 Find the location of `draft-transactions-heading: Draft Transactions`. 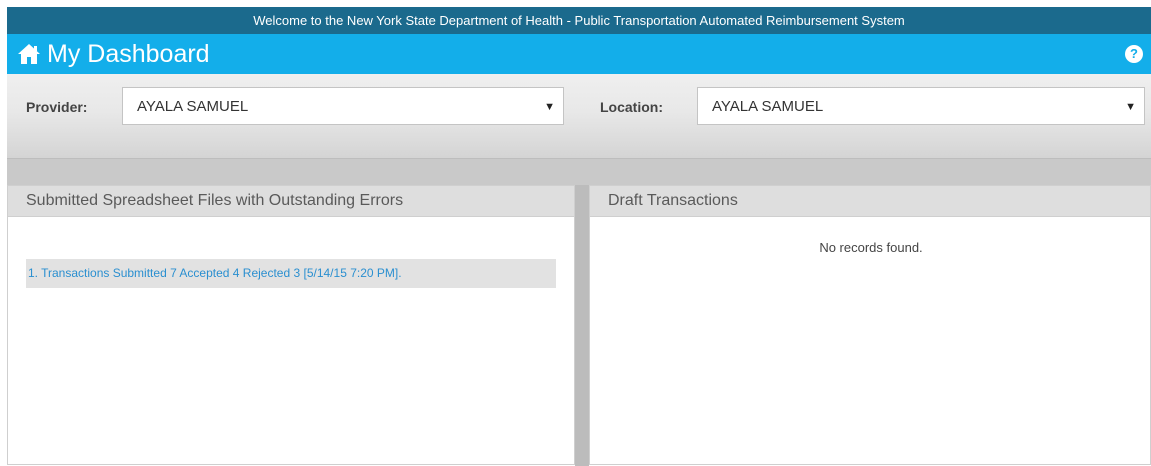

draft-transactions-heading: Draft Transactions is located at coordinates (870, 201).